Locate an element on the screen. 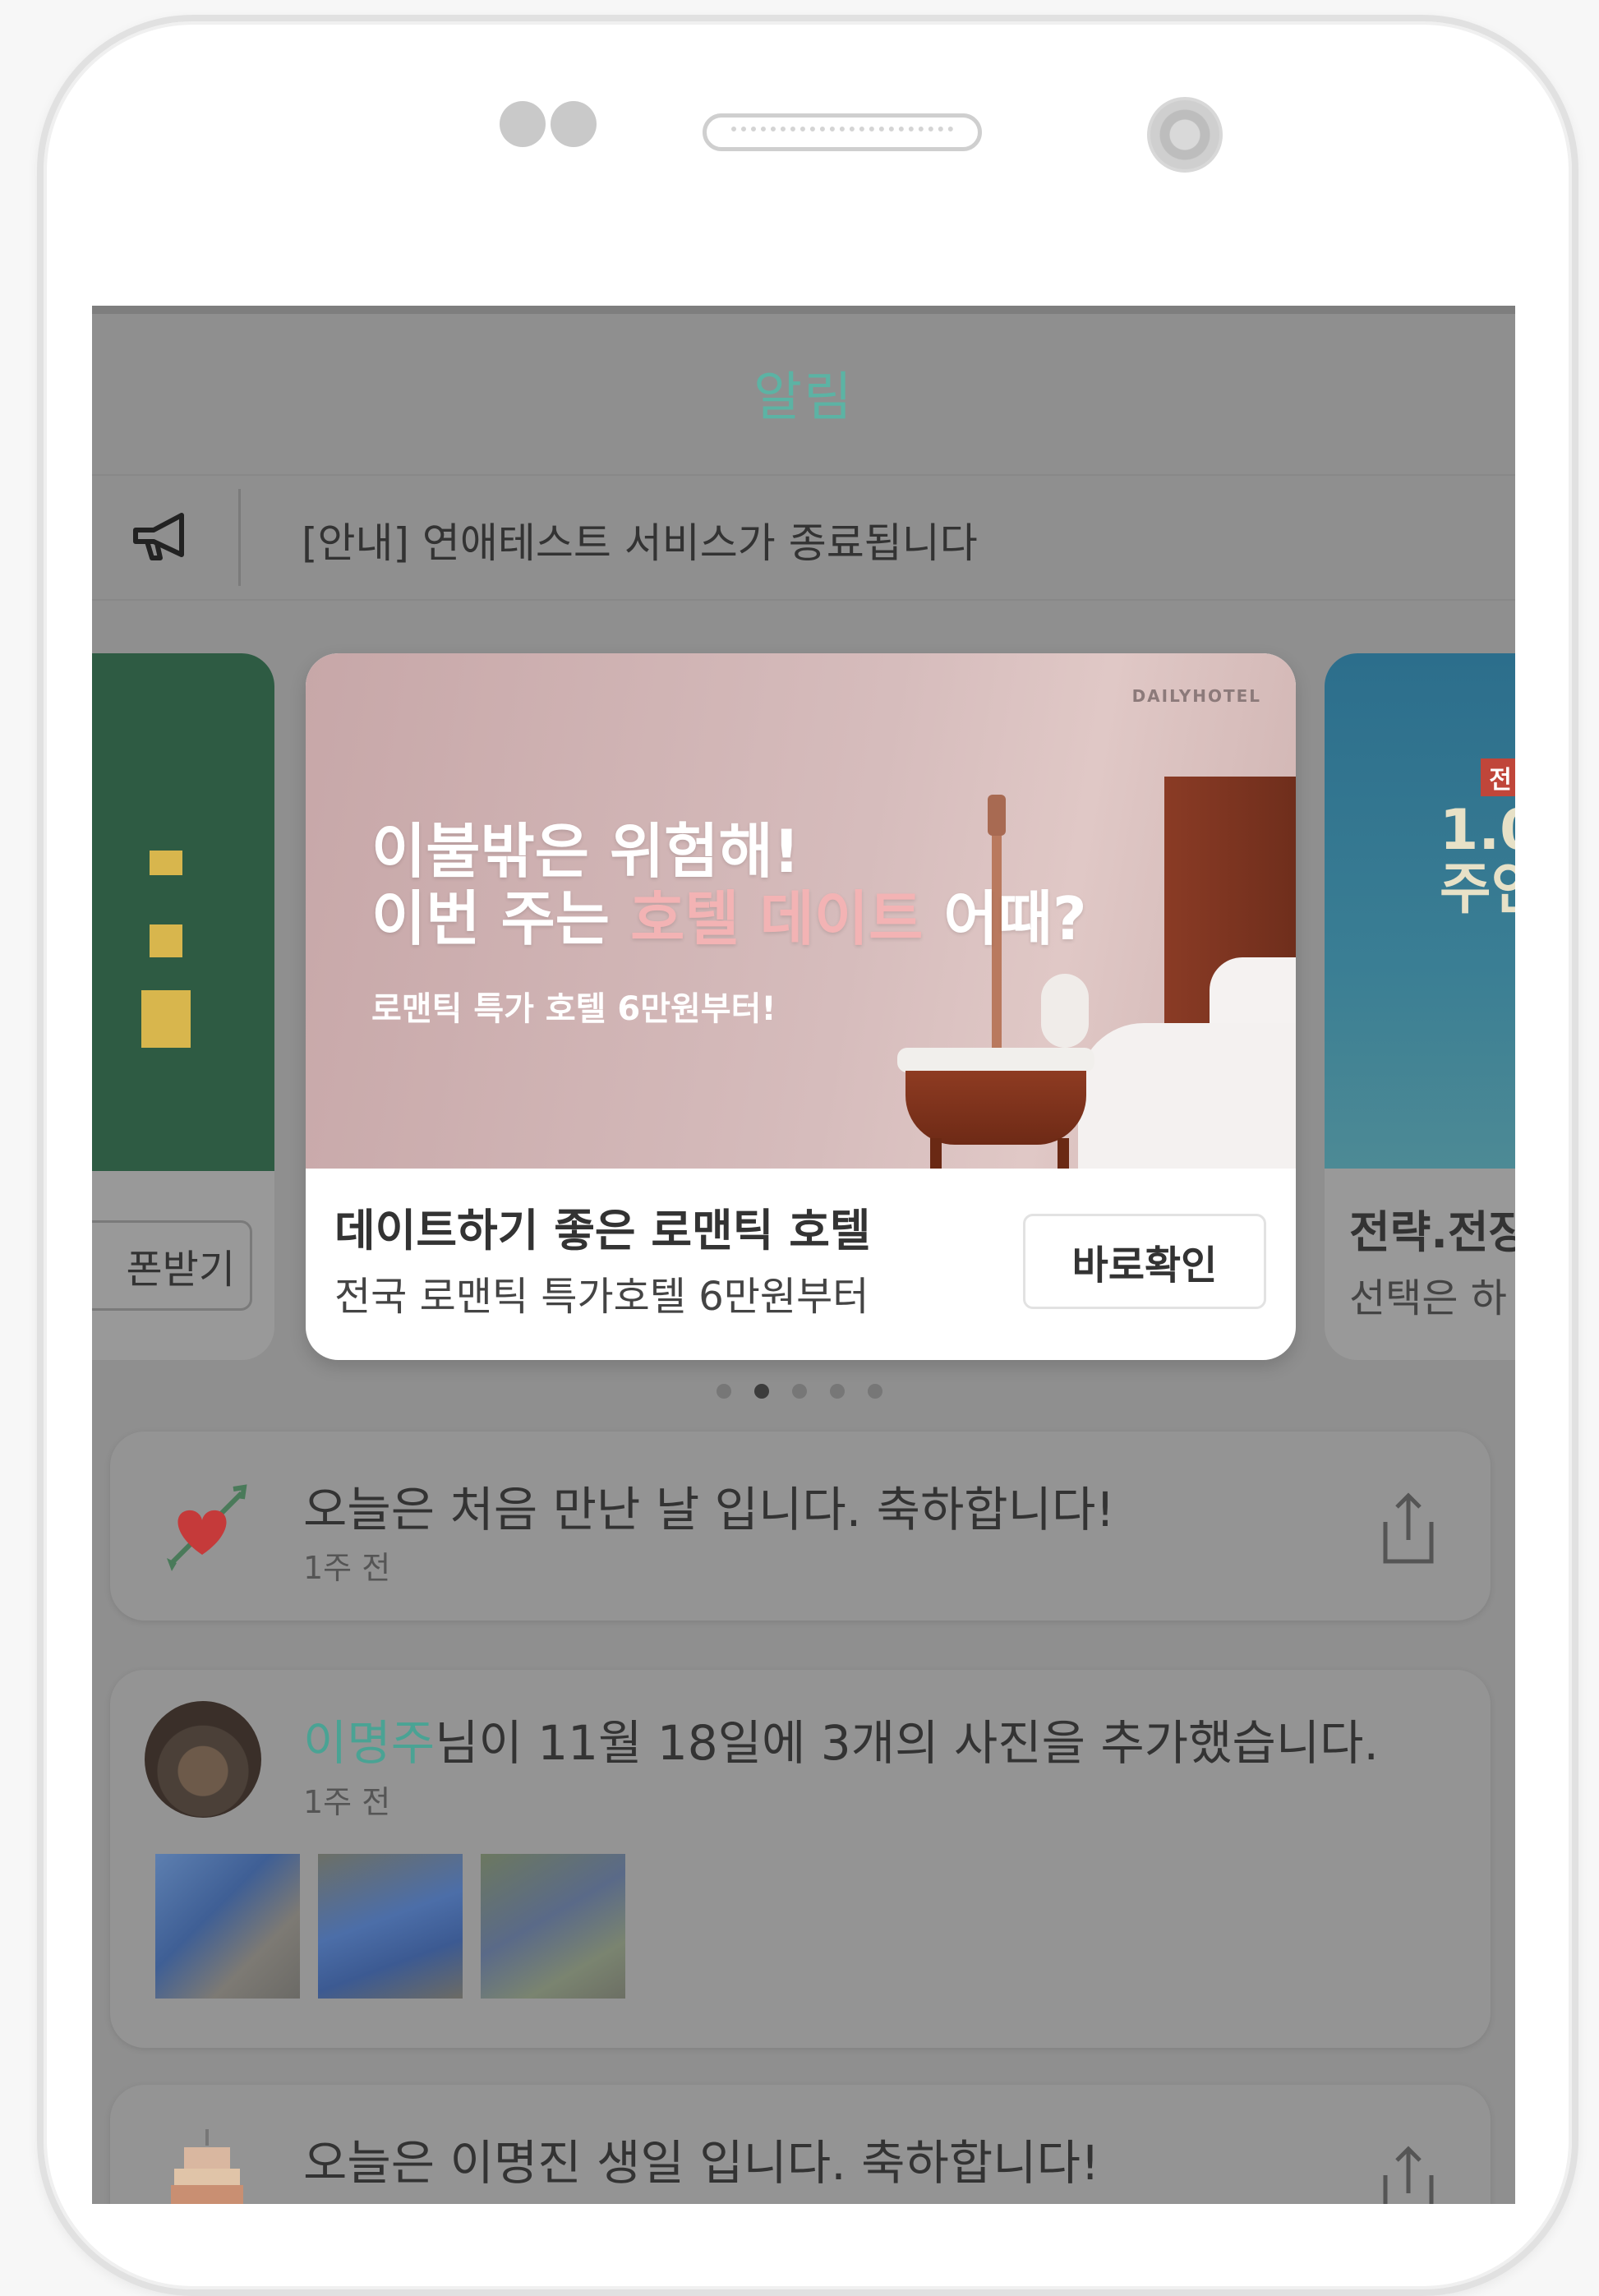 The image size is (1599, 2296). feed-item: 이명주님이 11월 18일에 3개의 사진을 추가했습니다. 1주 전 is located at coordinates (800, 1859).